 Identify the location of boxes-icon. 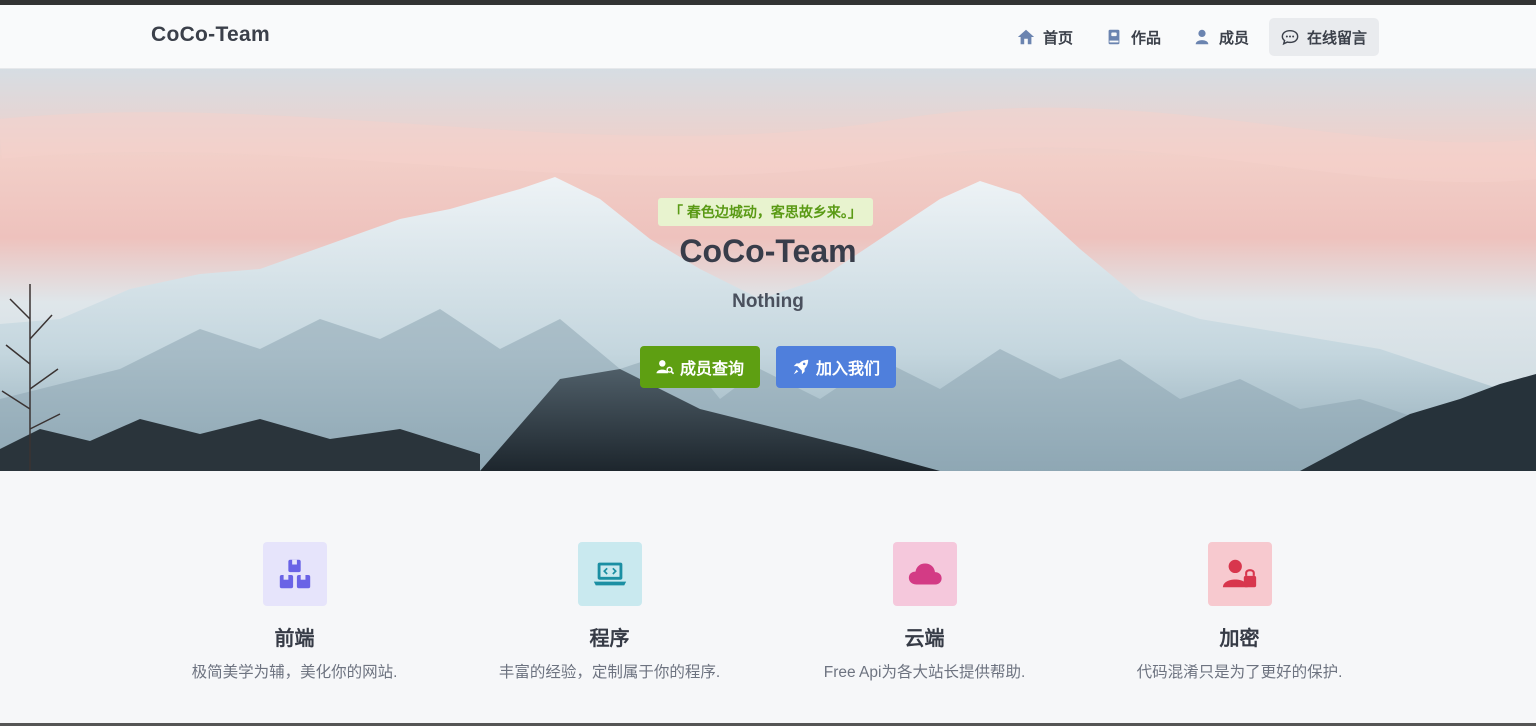
(294, 574).